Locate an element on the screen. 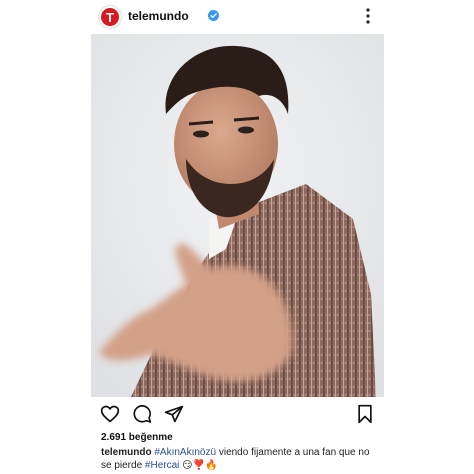 The image size is (474, 474). avatar: T is located at coordinates (110, 17).